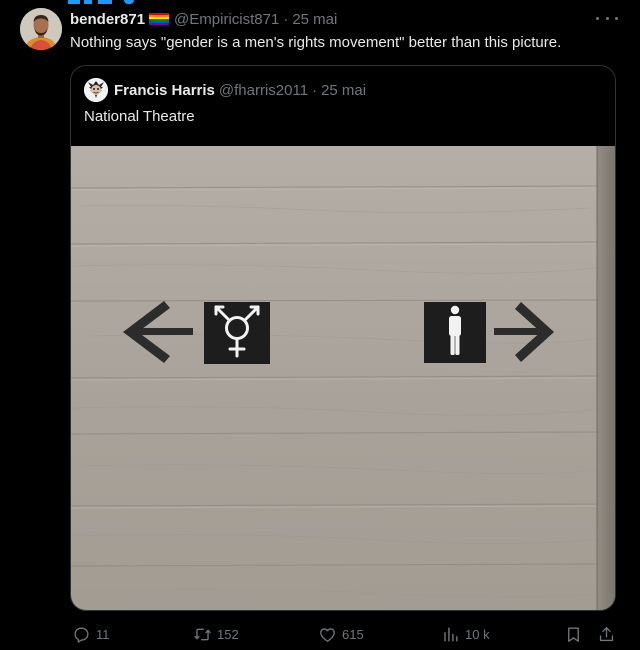 The width and height of the screenshot is (640, 650). I want to click on heart-icon, so click(327, 634).